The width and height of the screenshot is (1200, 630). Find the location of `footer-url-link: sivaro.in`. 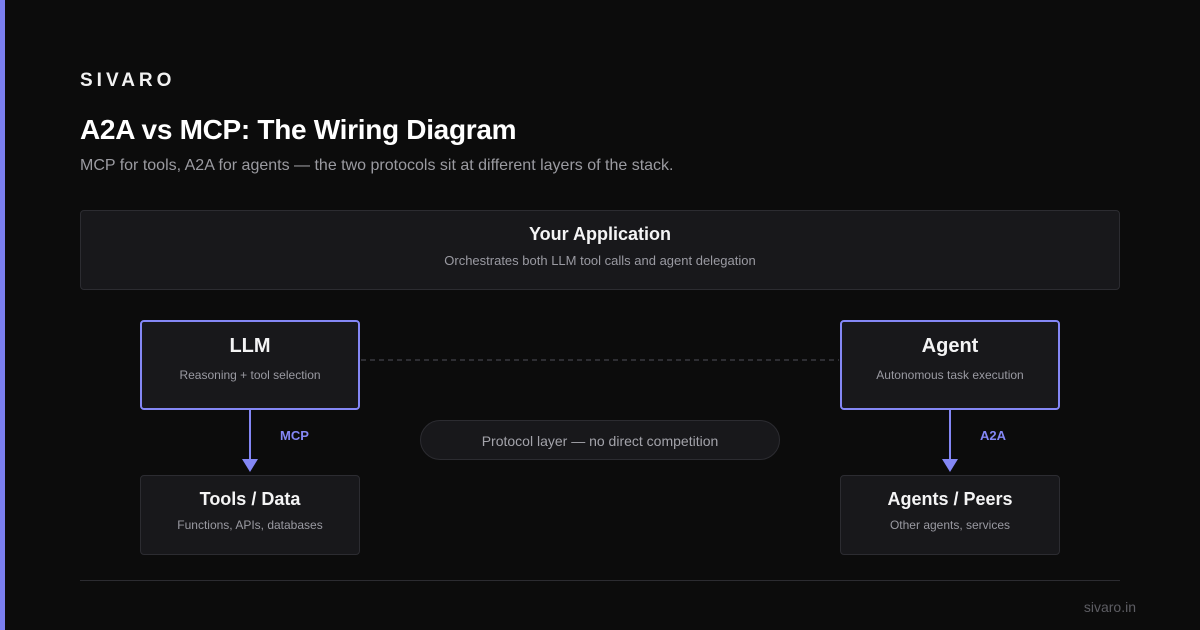

footer-url-link: sivaro.in is located at coordinates (1110, 607).